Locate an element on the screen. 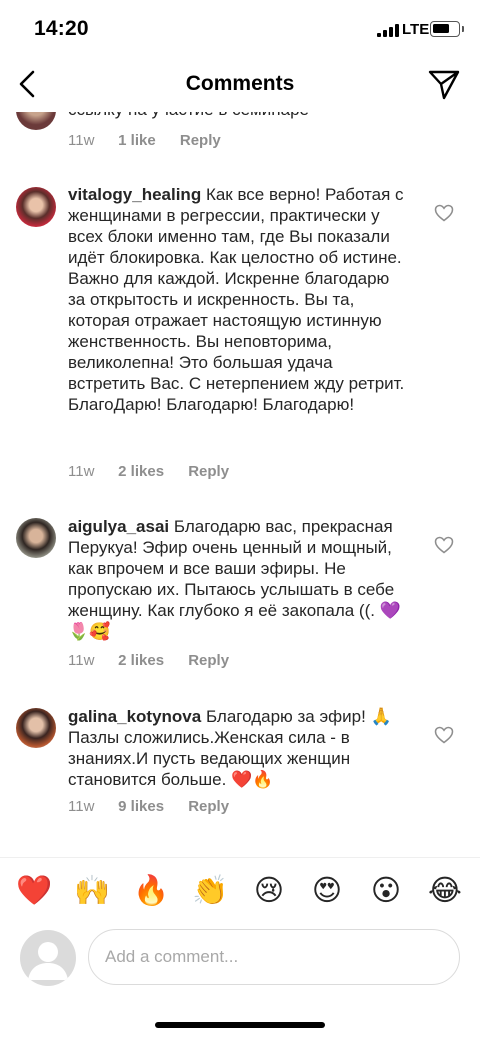  emoji-surprised-button: 😮 is located at coordinates (386, 890).